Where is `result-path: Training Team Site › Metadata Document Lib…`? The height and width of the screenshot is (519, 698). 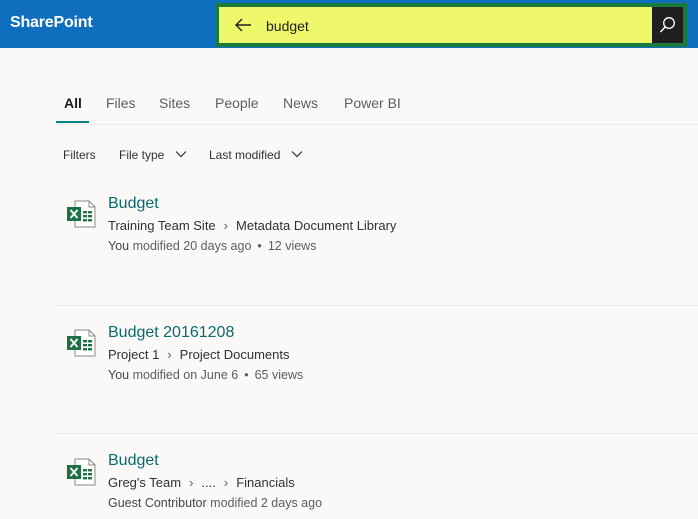
result-path: Training Team Site › Metadata Document Lib… is located at coordinates (252, 225).